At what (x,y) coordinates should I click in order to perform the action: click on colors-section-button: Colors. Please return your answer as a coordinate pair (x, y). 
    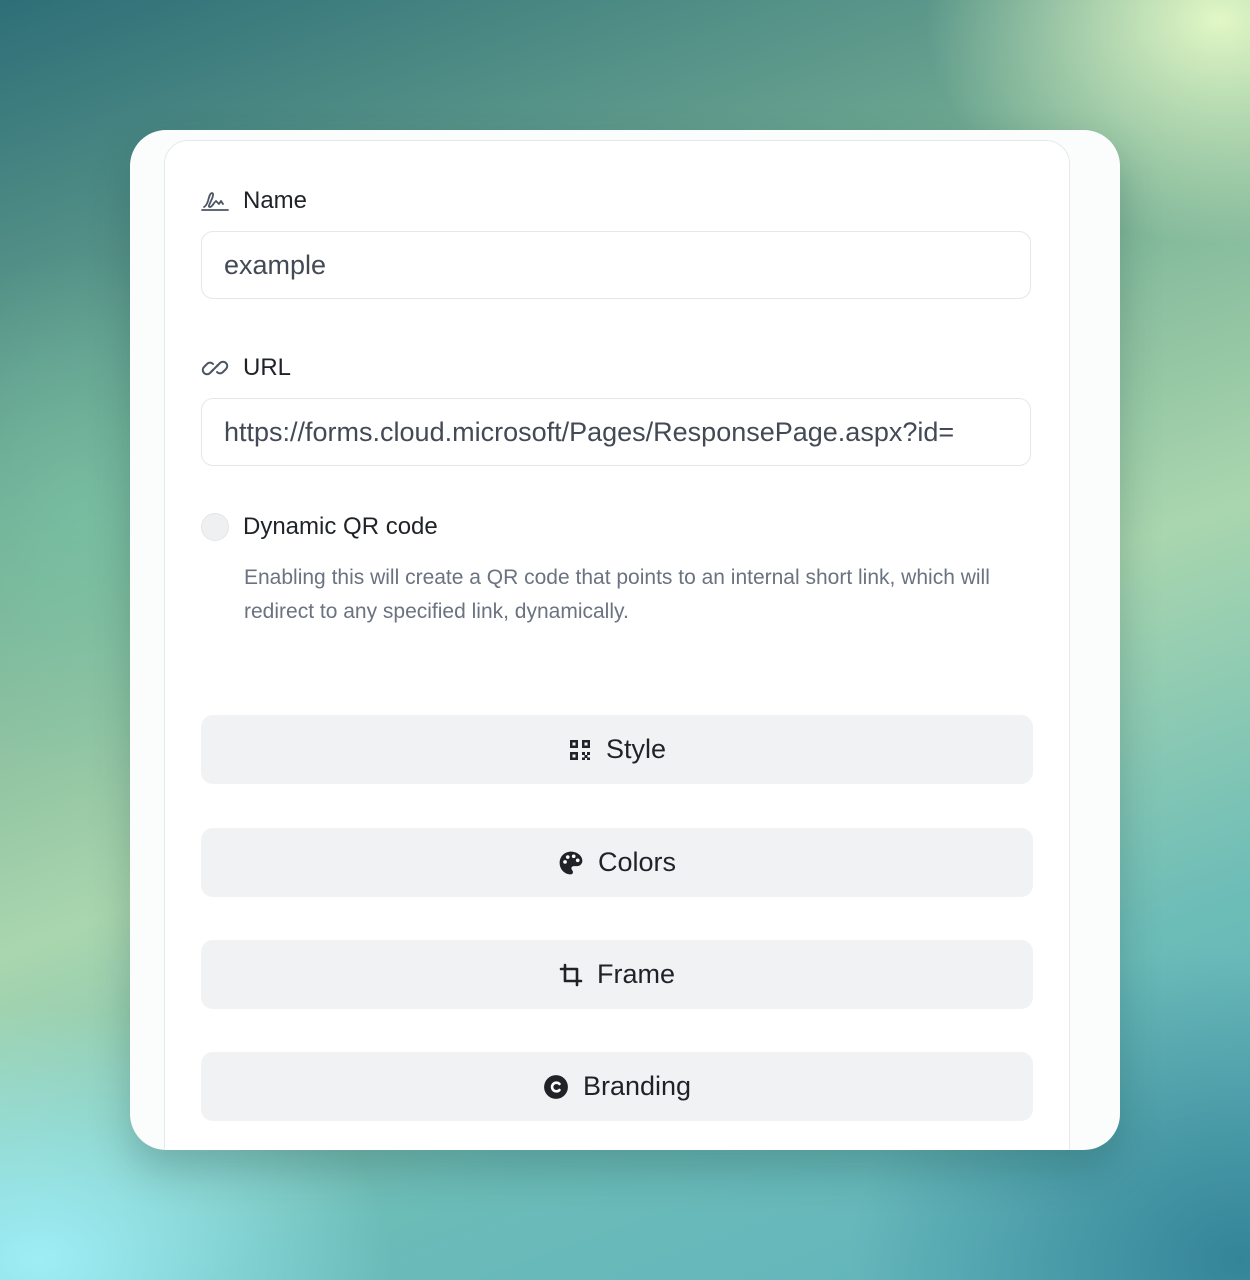
    Looking at the image, I should click on (617, 862).